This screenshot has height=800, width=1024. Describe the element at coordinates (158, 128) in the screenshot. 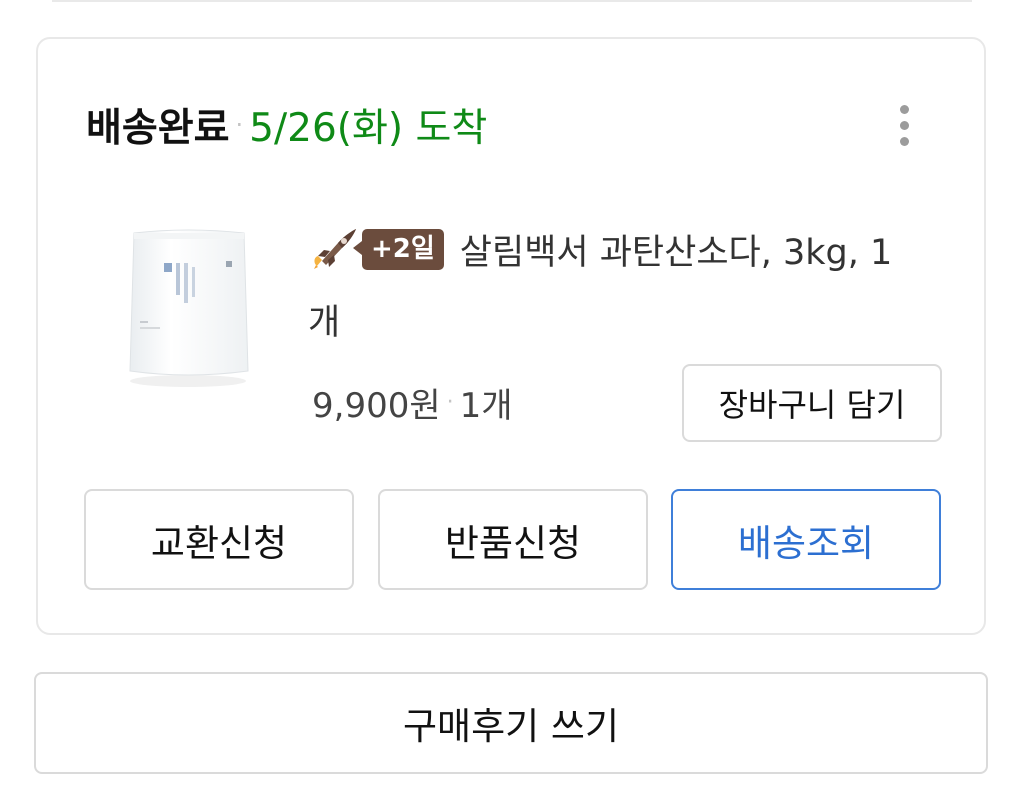

I see `delivery-status: 배송완료` at that location.